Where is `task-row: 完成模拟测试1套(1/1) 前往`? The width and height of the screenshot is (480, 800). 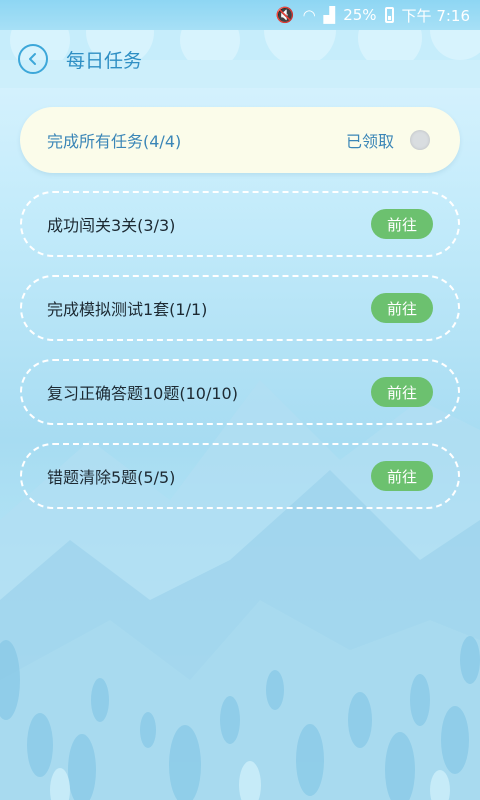 task-row: 完成模拟测试1套(1/1) 前往 is located at coordinates (240, 308).